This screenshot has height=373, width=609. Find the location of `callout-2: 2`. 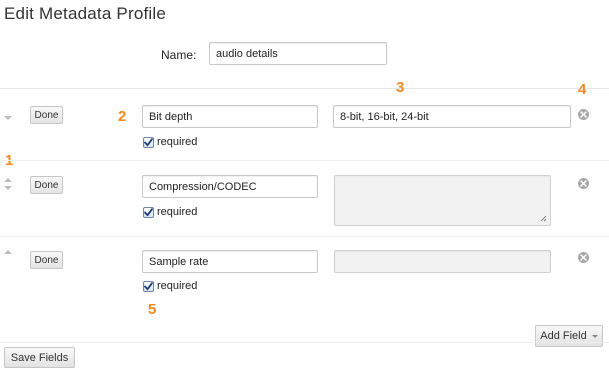

callout-2: 2 is located at coordinates (122, 116).